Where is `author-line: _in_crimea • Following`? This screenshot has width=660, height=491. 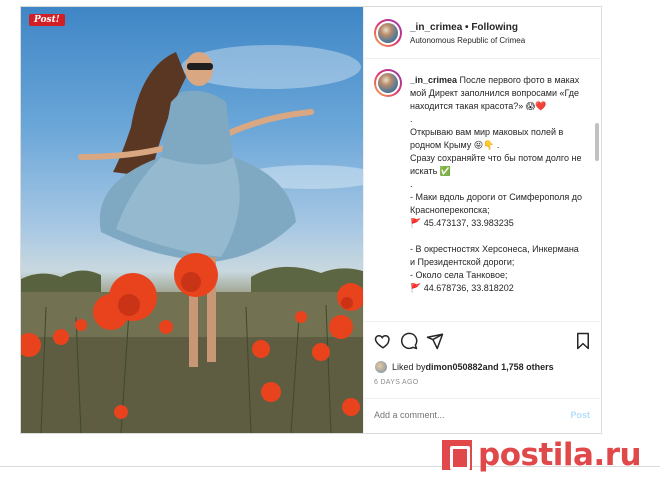
author-line: _in_crimea • Following is located at coordinates (464, 27).